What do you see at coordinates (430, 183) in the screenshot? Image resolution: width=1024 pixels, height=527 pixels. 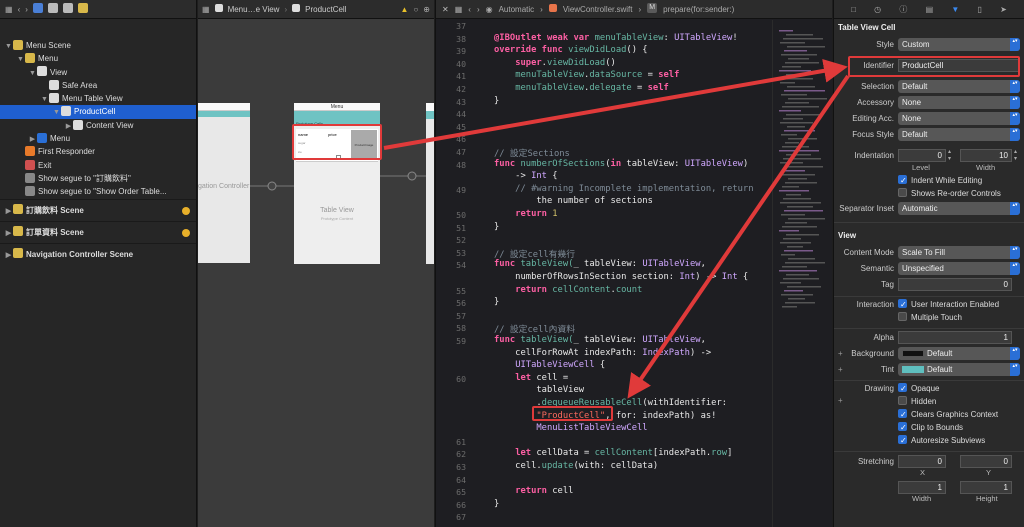 I see `next-scene` at bounding box center [430, 183].